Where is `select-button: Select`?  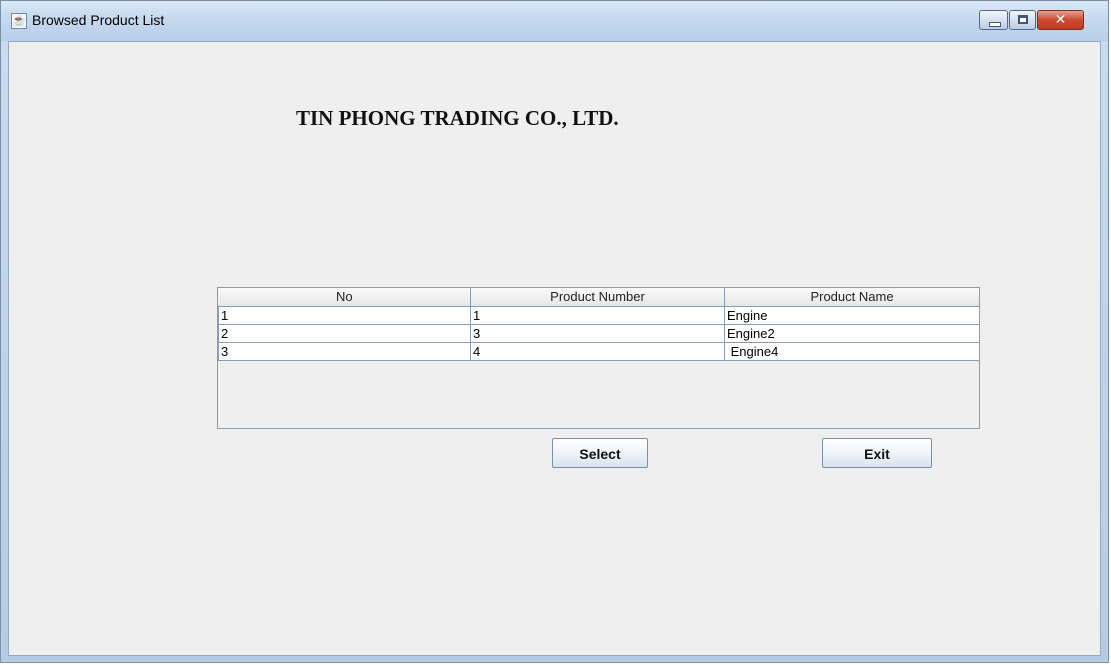 select-button: Select is located at coordinates (600, 453).